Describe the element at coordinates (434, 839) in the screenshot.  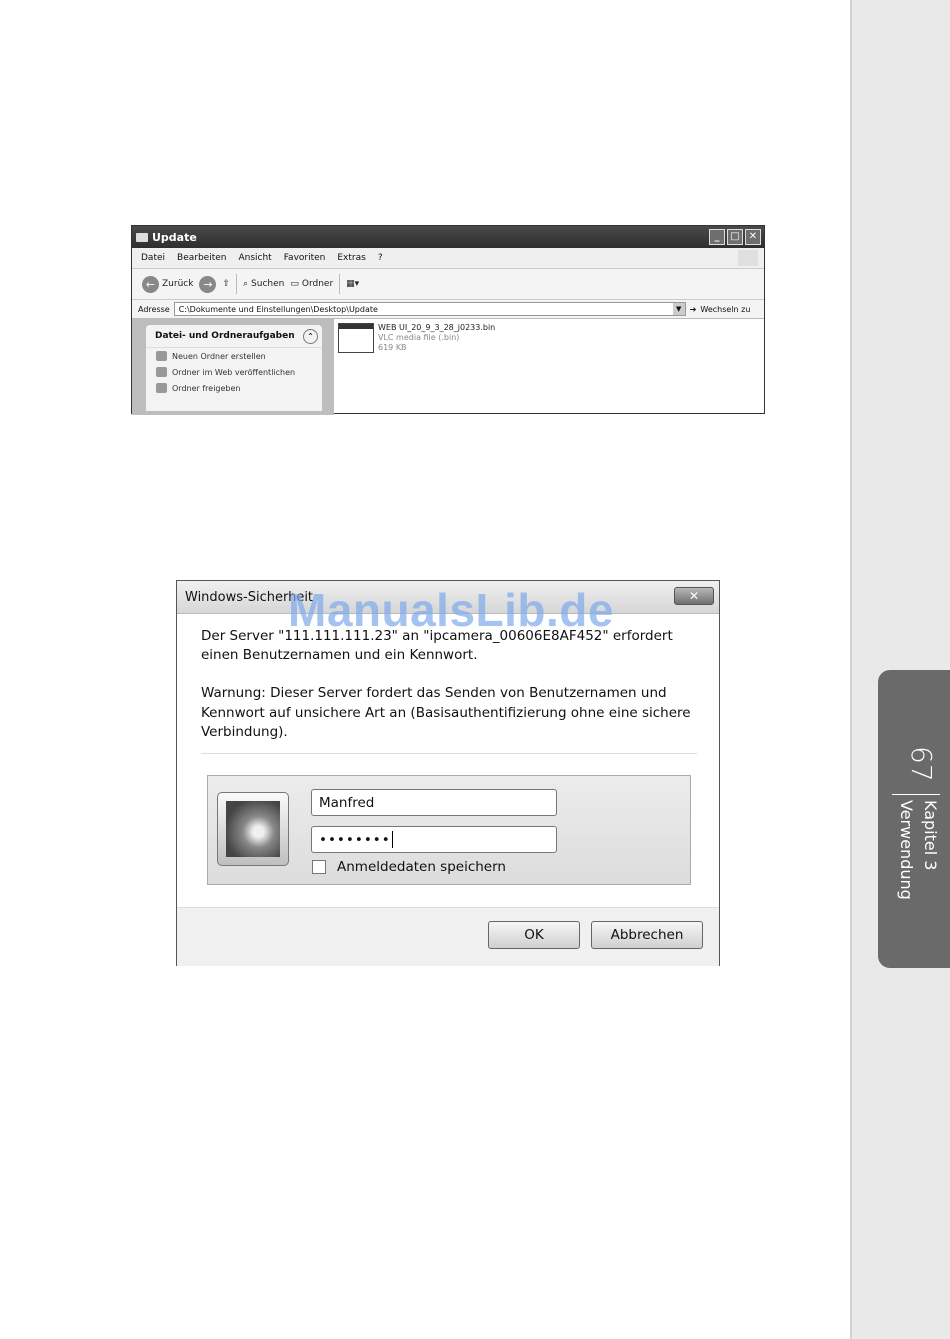
I see `password-input: ••••••••` at that location.